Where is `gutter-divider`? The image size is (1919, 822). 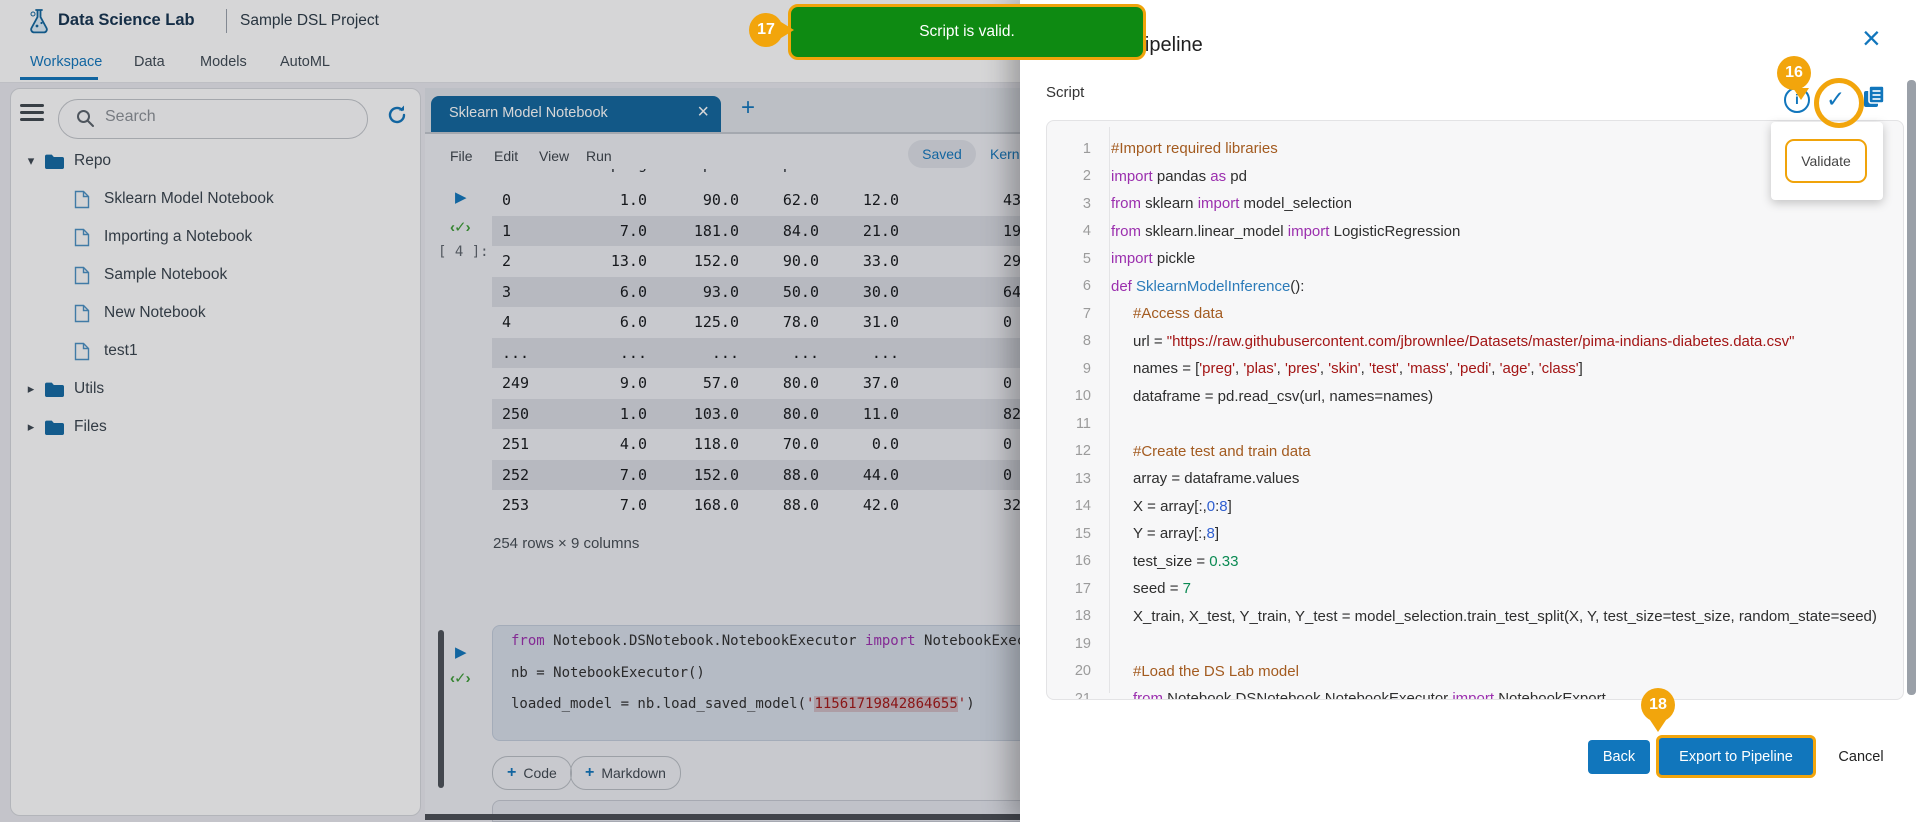 gutter-divider is located at coordinates (1109, 410).